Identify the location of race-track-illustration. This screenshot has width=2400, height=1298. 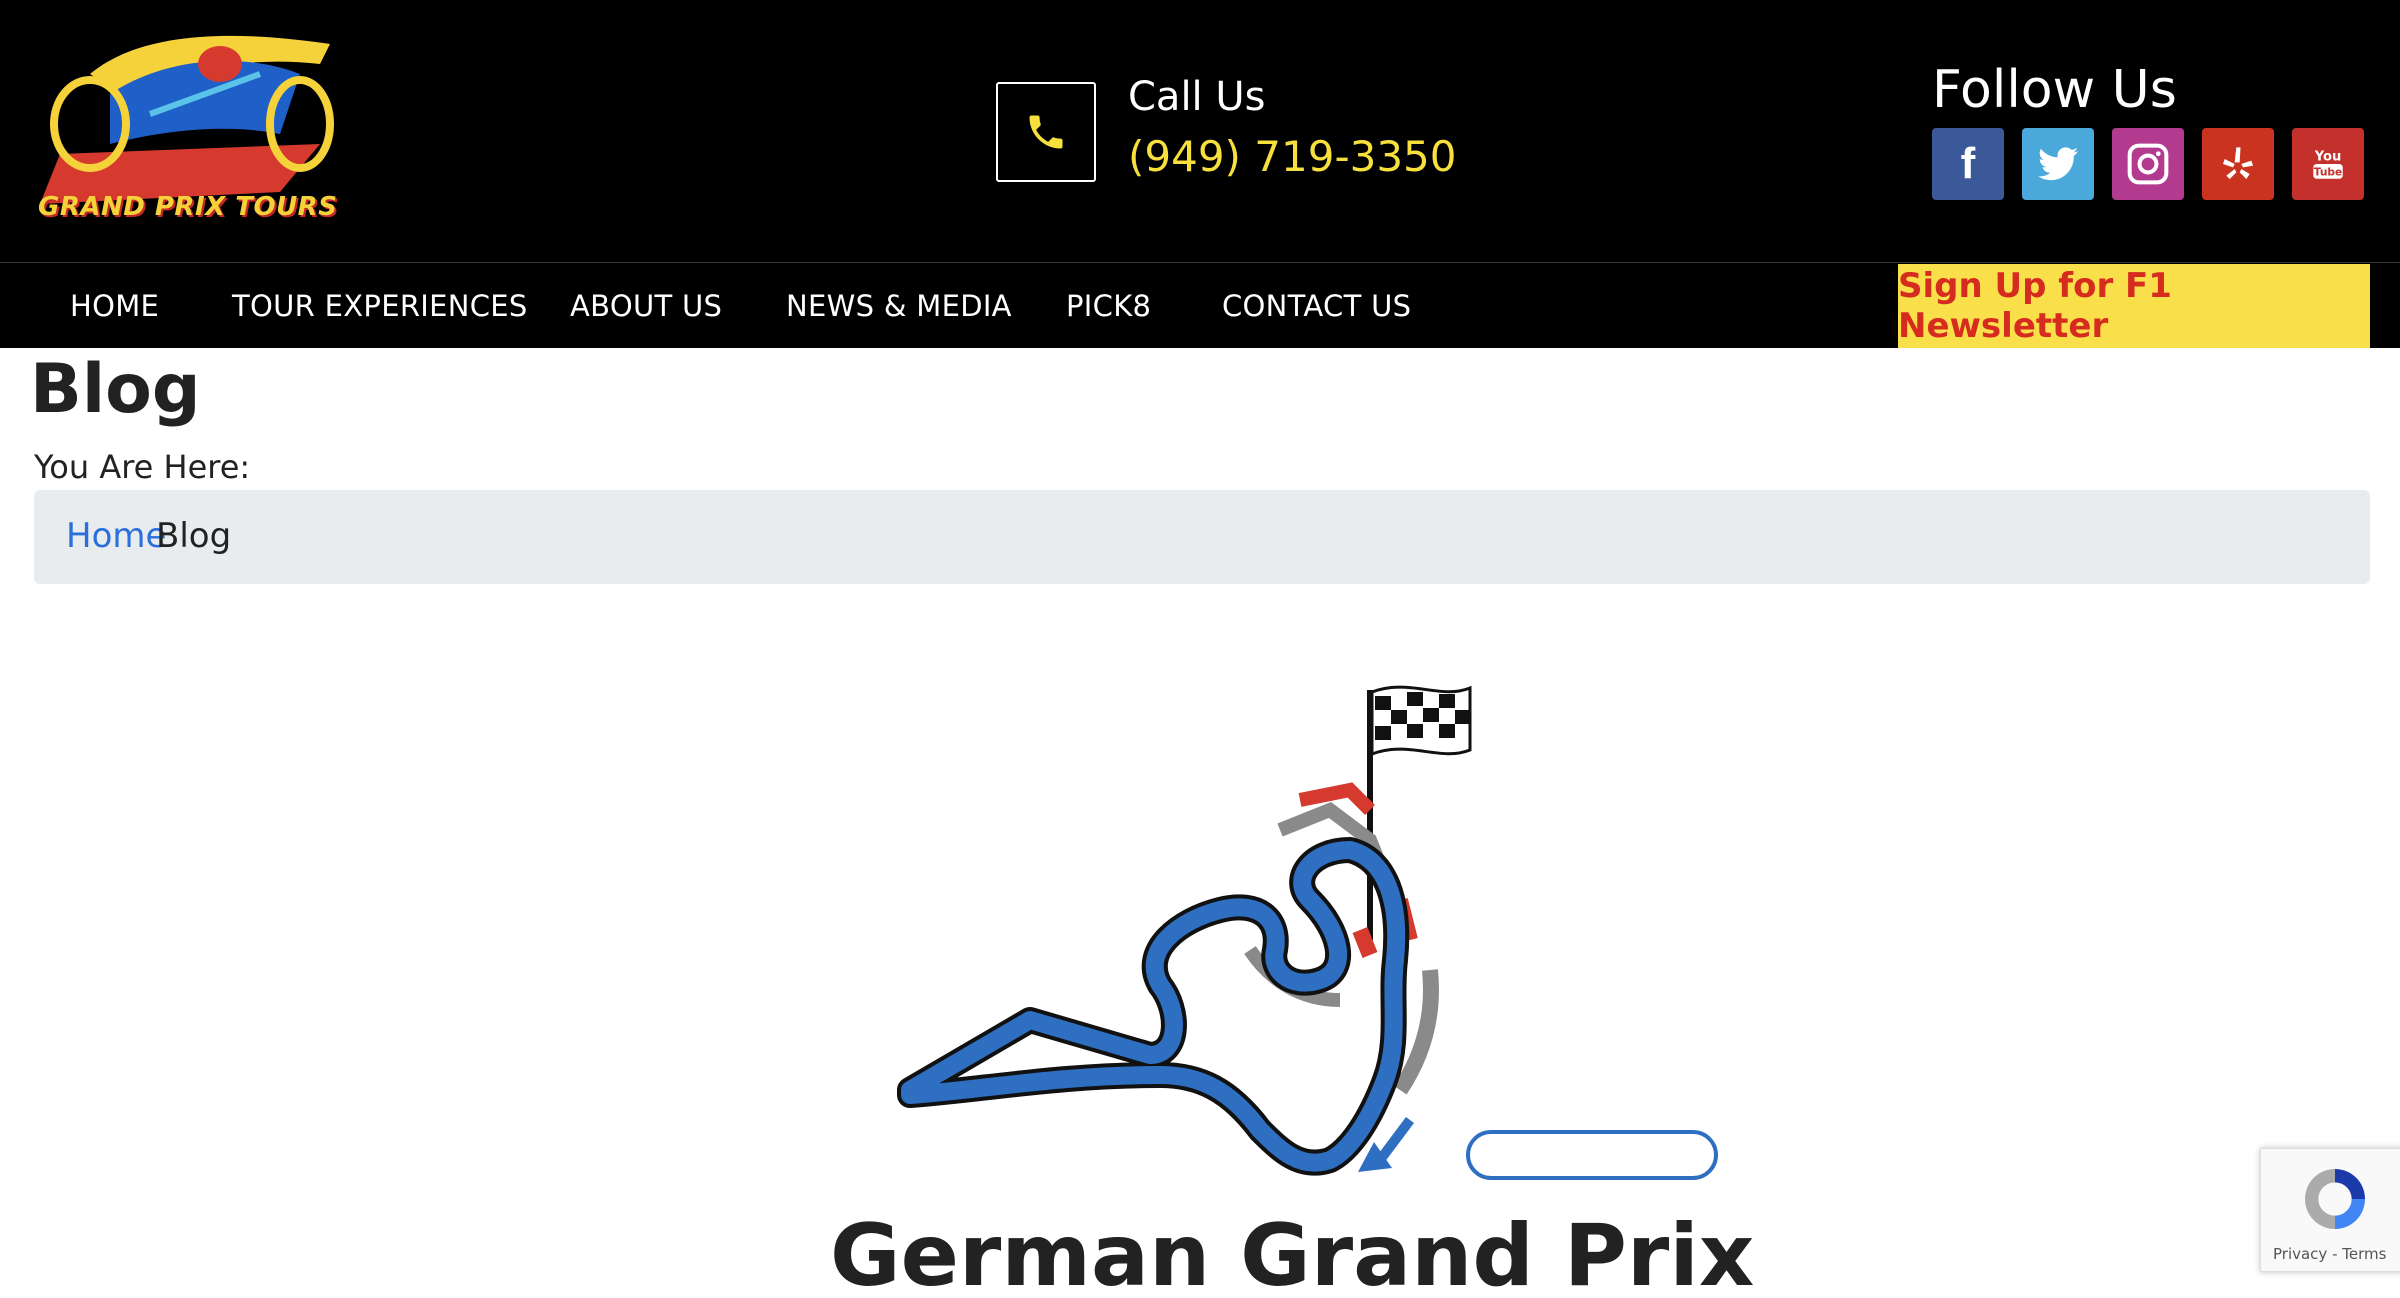
(1310, 950).